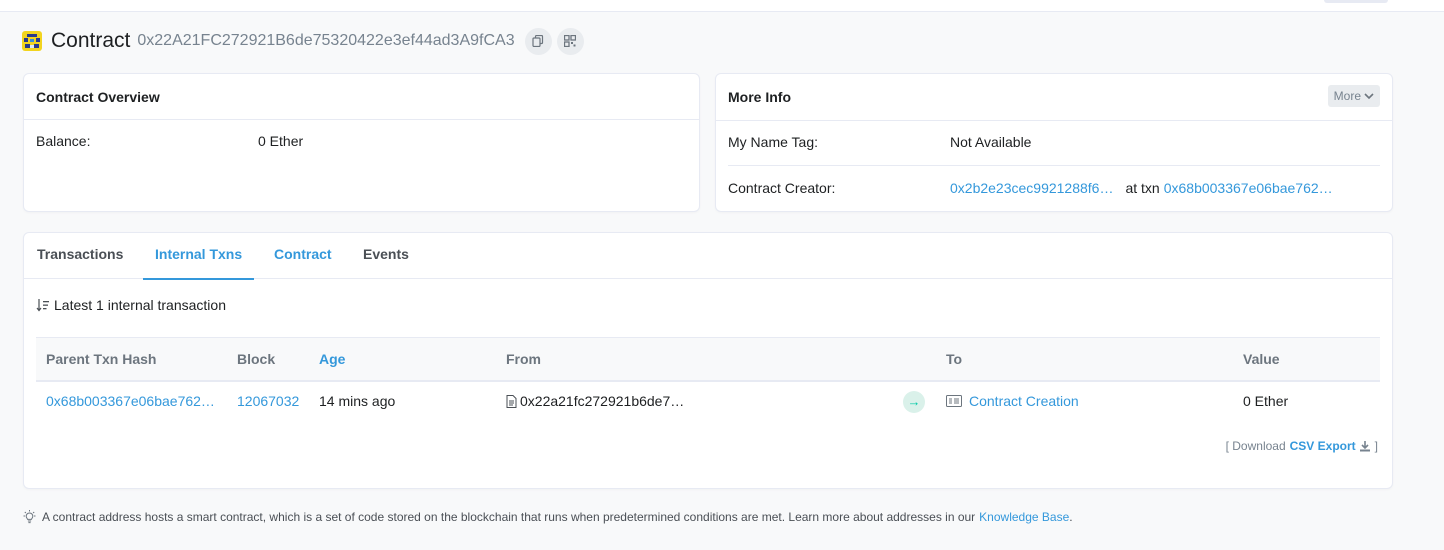 Image resolution: width=1444 pixels, height=550 pixels. What do you see at coordinates (1266, 401) in the screenshot?
I see `value-cell: 0 Ether` at bounding box center [1266, 401].